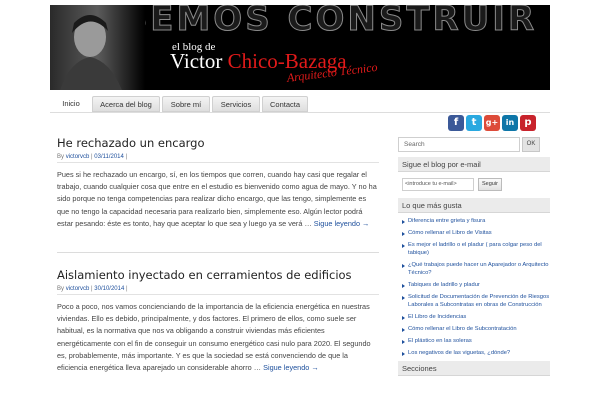 The height and width of the screenshot is (400, 600). Describe the element at coordinates (476, 184) in the screenshot. I see `email-subscribe-form: <introduce tu e-mail> Seguir` at that location.